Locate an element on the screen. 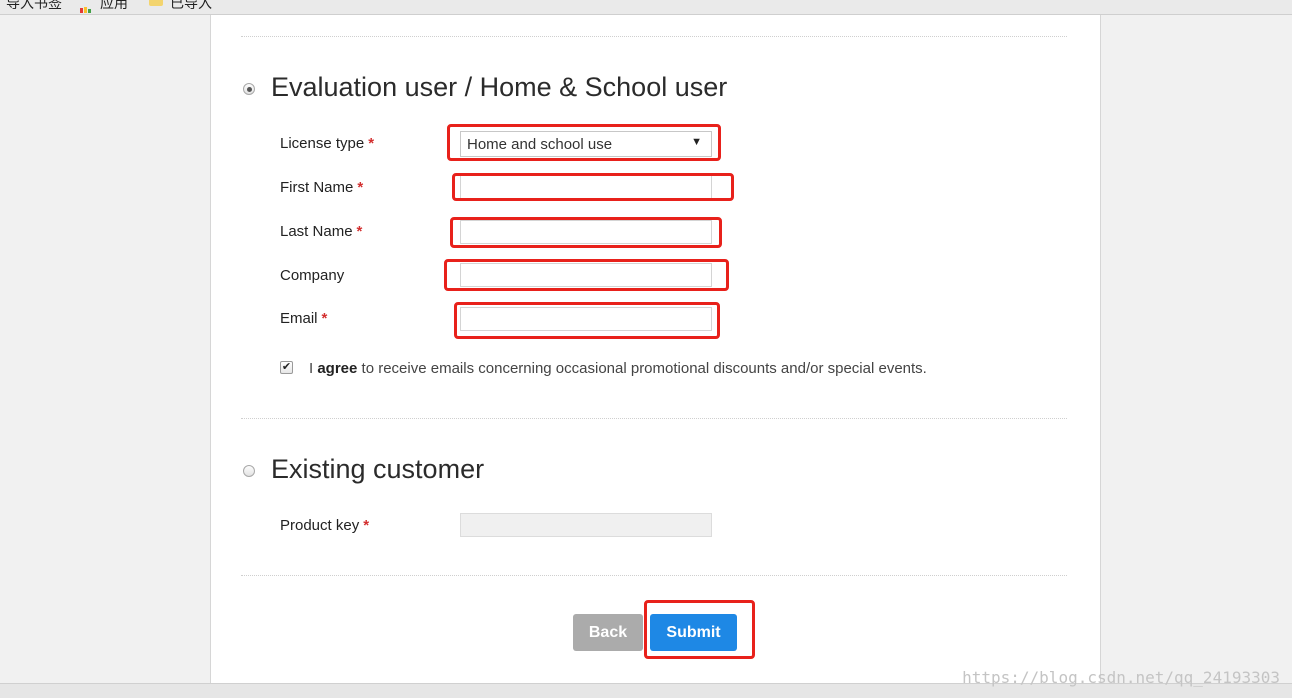 The height and width of the screenshot is (698, 1292). evaluation-section-title: Evaluation user / Home & School user is located at coordinates (499, 87).